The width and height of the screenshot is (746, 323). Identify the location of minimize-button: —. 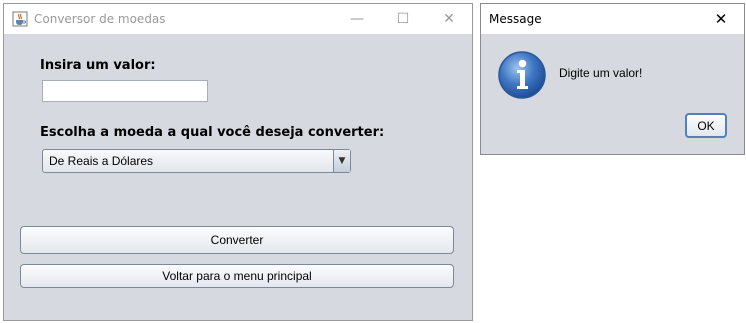
(357, 19).